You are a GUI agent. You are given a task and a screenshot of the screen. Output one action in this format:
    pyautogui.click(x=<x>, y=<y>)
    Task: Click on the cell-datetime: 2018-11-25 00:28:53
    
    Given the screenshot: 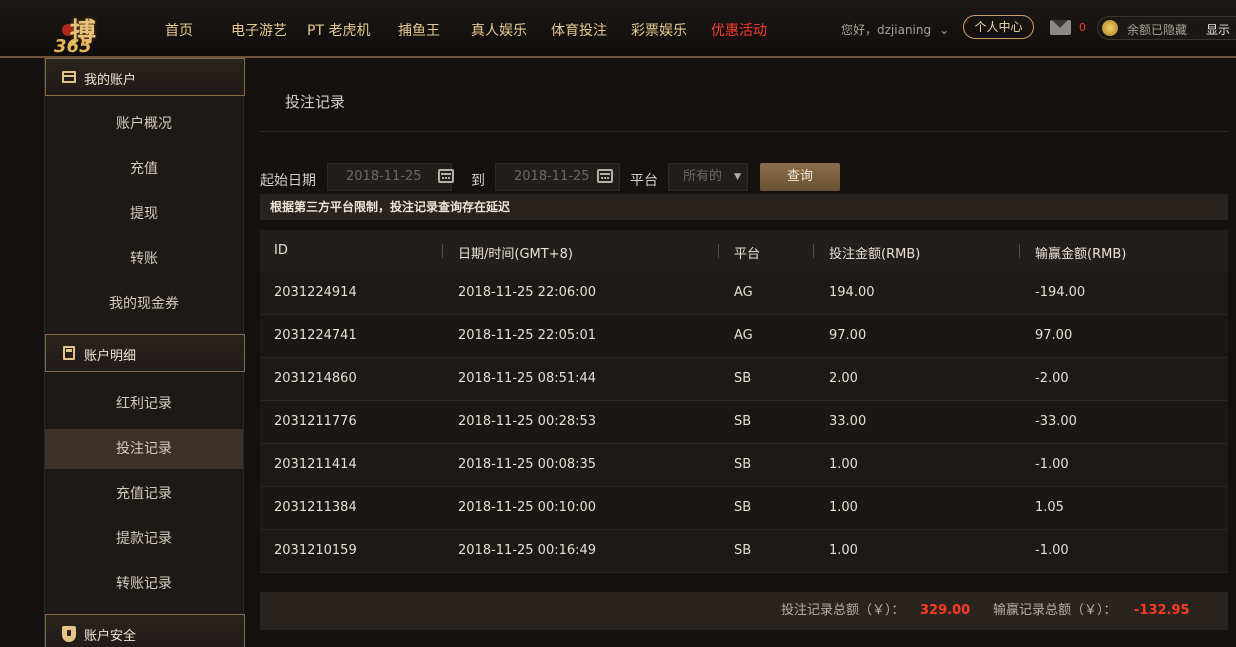 What is the action you would take?
    pyautogui.click(x=527, y=421)
    